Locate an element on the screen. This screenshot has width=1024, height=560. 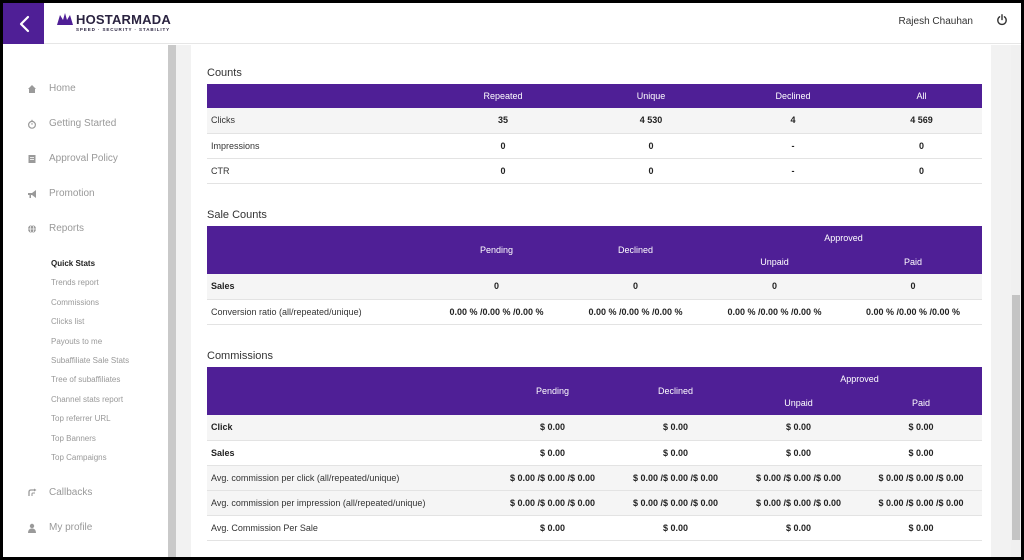
table-row: Click $ 0.00 $ 0.00 $ 0.00 $ 0.00 is located at coordinates (594, 428).